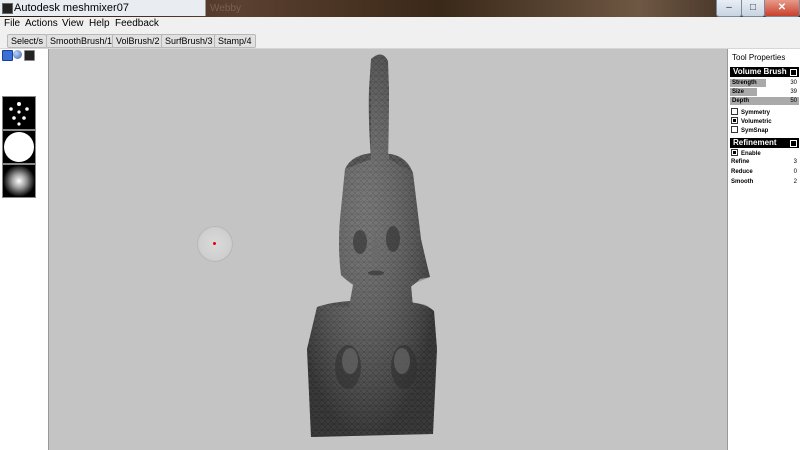 This screenshot has width=800, height=450. Describe the element at coordinates (734, 111) in the screenshot. I see `symmetry-box` at that location.